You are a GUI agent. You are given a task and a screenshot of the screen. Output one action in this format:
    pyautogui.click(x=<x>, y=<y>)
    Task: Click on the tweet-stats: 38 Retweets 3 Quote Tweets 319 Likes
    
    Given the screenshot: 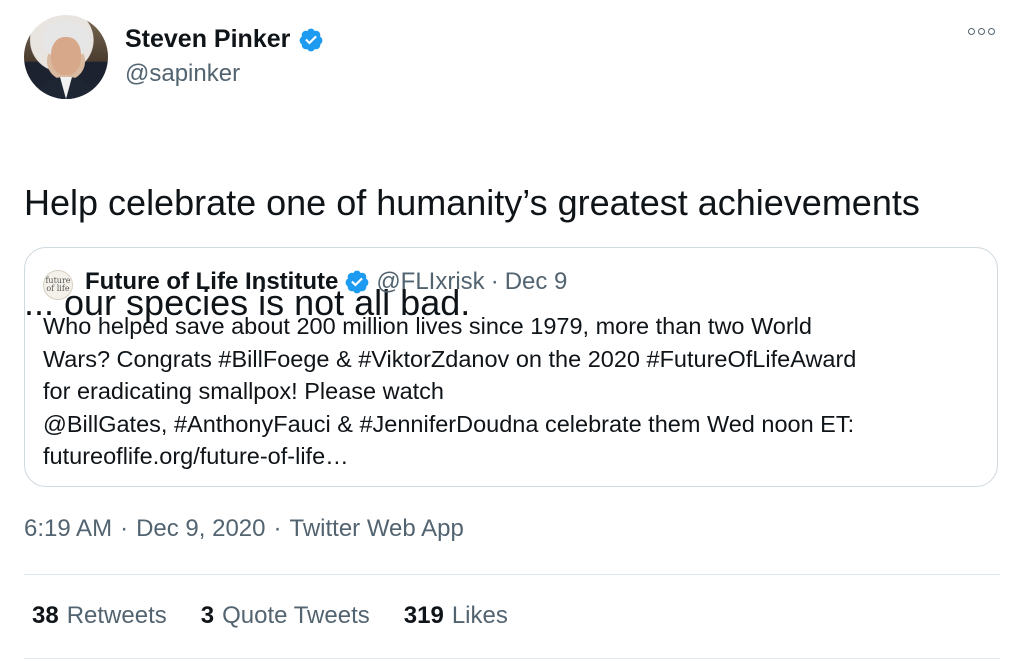 What is the action you would take?
    pyautogui.click(x=270, y=616)
    